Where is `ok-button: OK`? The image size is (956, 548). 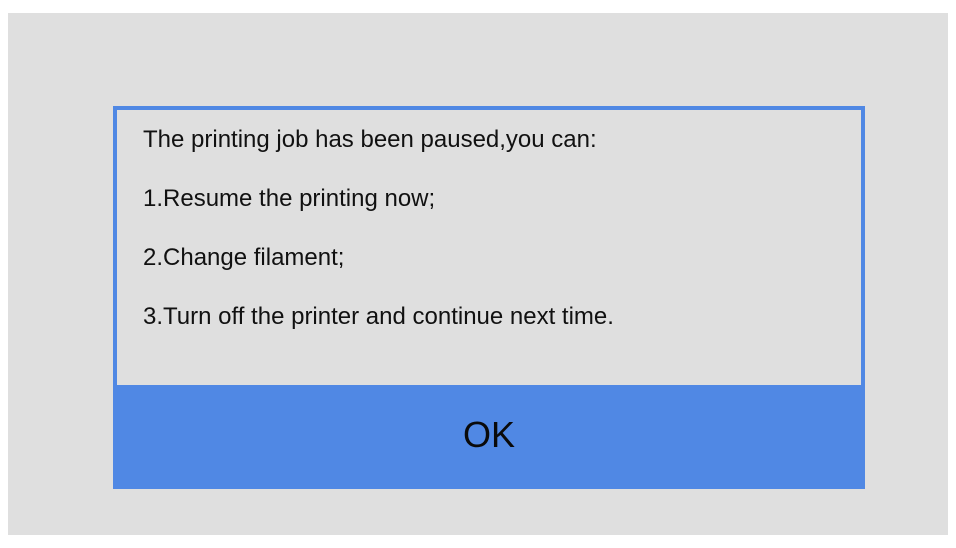 ok-button: OK is located at coordinates (489, 435).